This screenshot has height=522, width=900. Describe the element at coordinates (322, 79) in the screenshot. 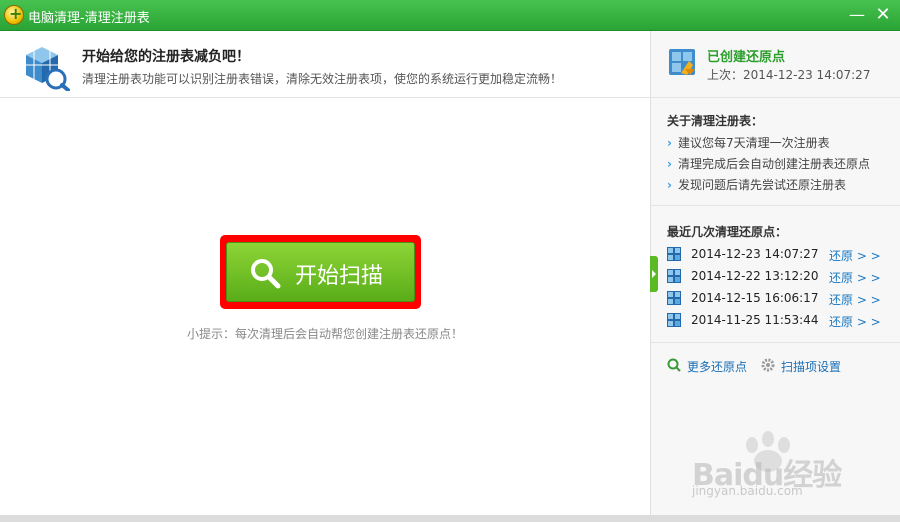

I see `header-description: 清理注册表功能可以识别注册表错误，清除无效注册表项，使您的系统运行更加稳定流畅！` at that location.